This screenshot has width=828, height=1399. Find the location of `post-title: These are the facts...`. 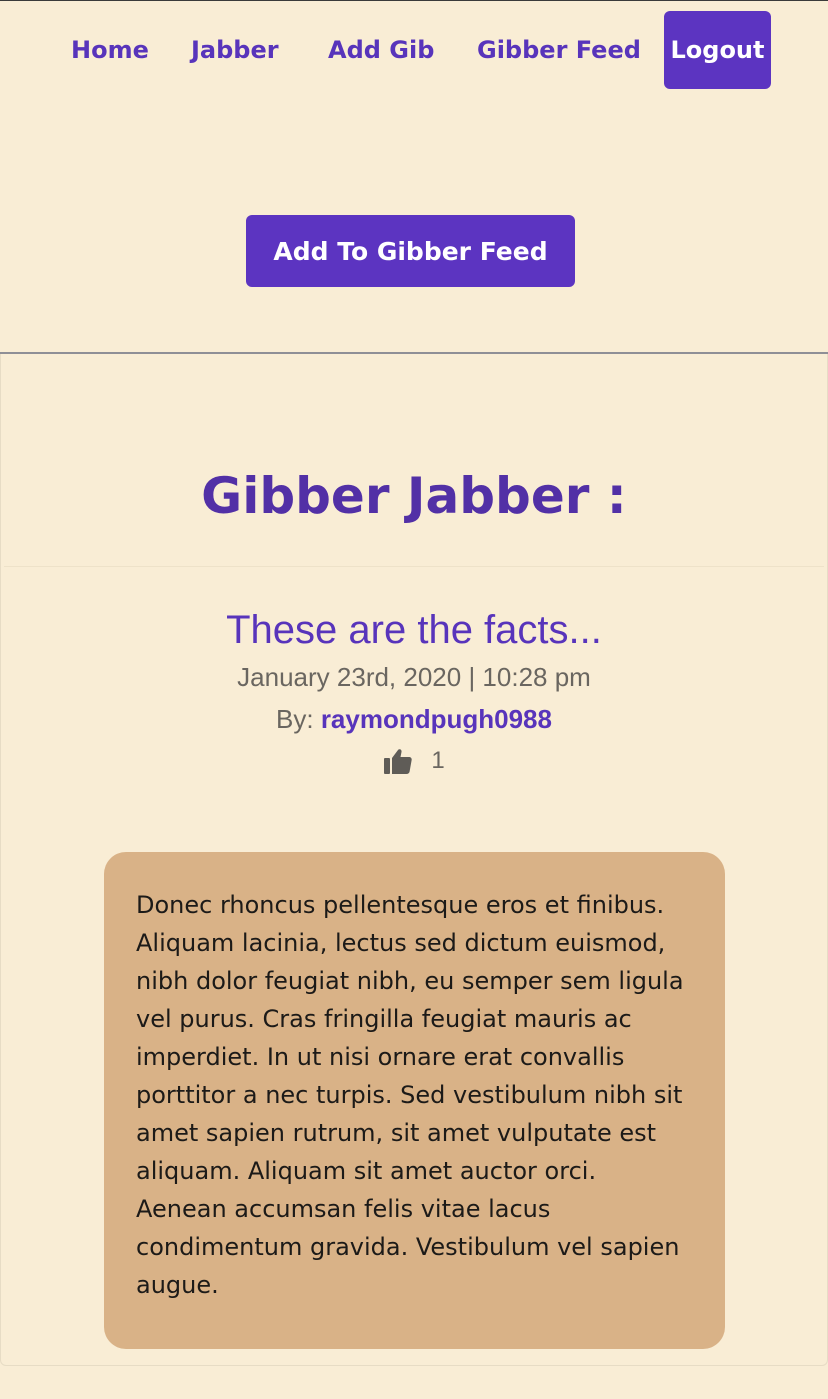

post-title: These are the facts... is located at coordinates (414, 630).